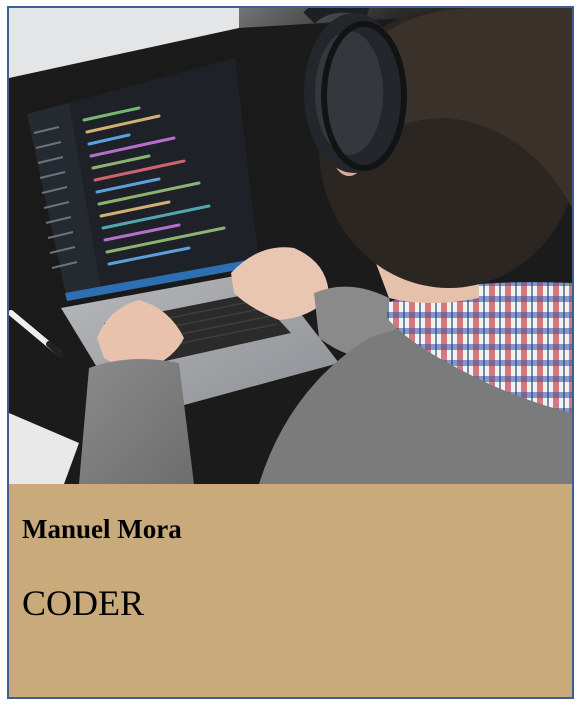  What do you see at coordinates (102, 529) in the screenshot?
I see `profile-name: Manuel Mora` at bounding box center [102, 529].